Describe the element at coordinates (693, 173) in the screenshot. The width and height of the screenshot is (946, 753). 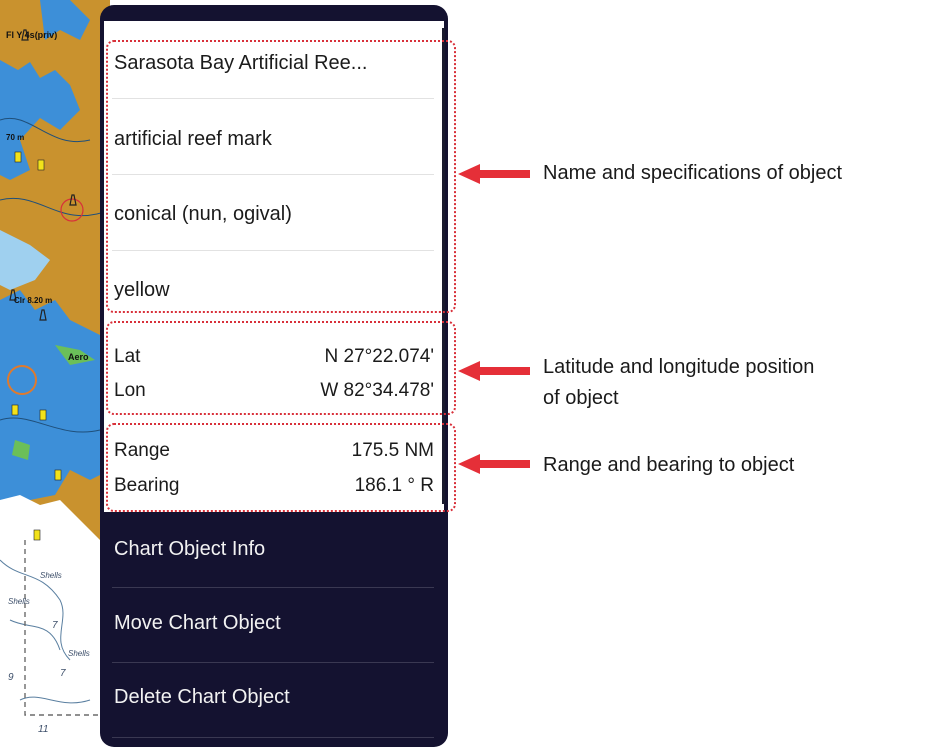
I see `annotation-name-specs: Name and specifications of object` at that location.